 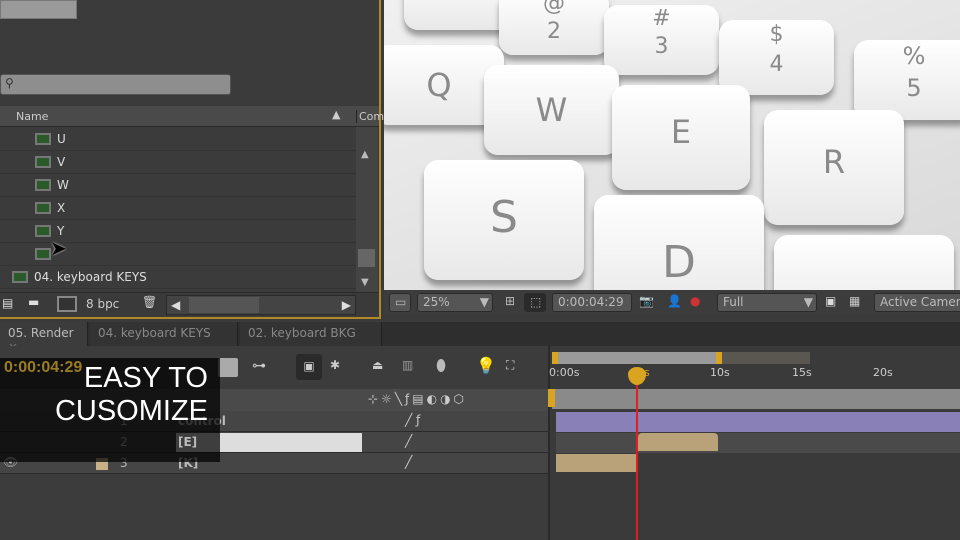 I want to click on new-comp-icon, so click(x=67, y=304).